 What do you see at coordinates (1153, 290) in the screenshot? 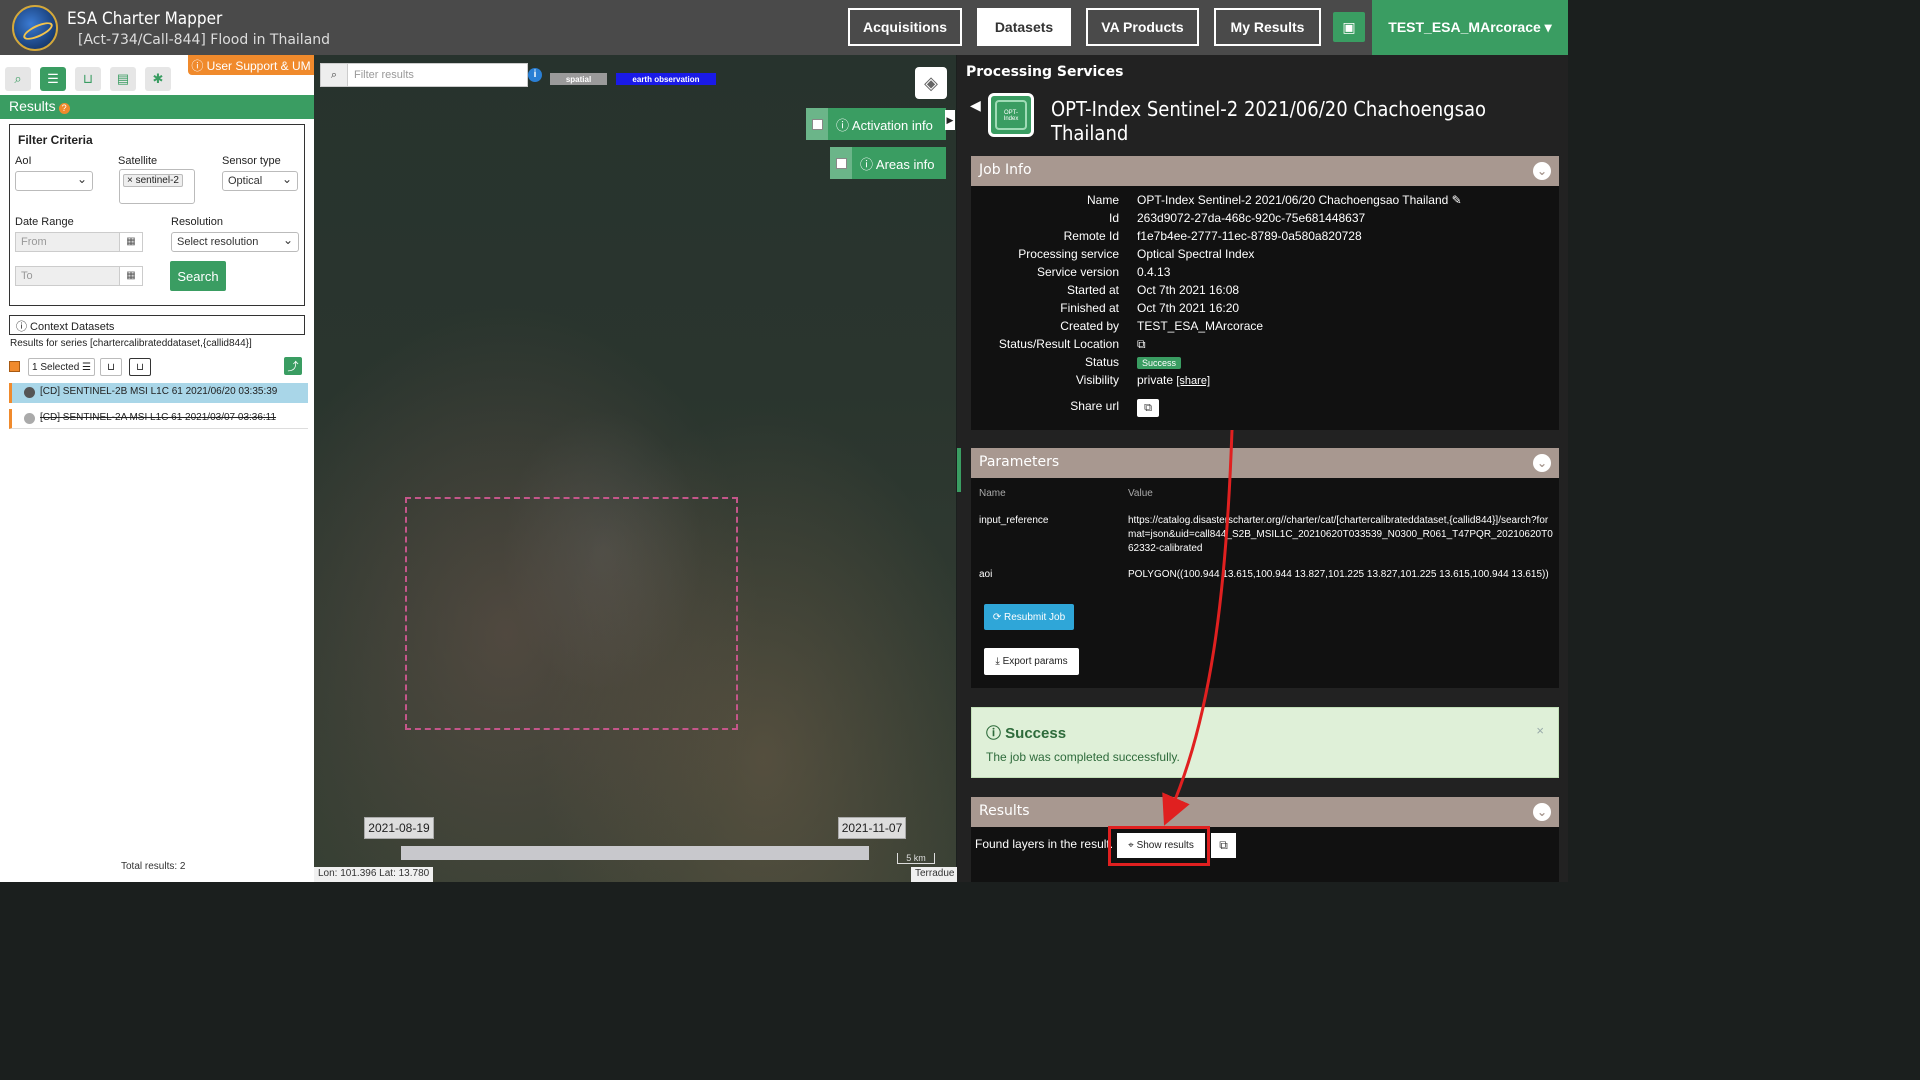
I see `job-info-row: Started at Oct 7th 2021 16:08` at bounding box center [1153, 290].